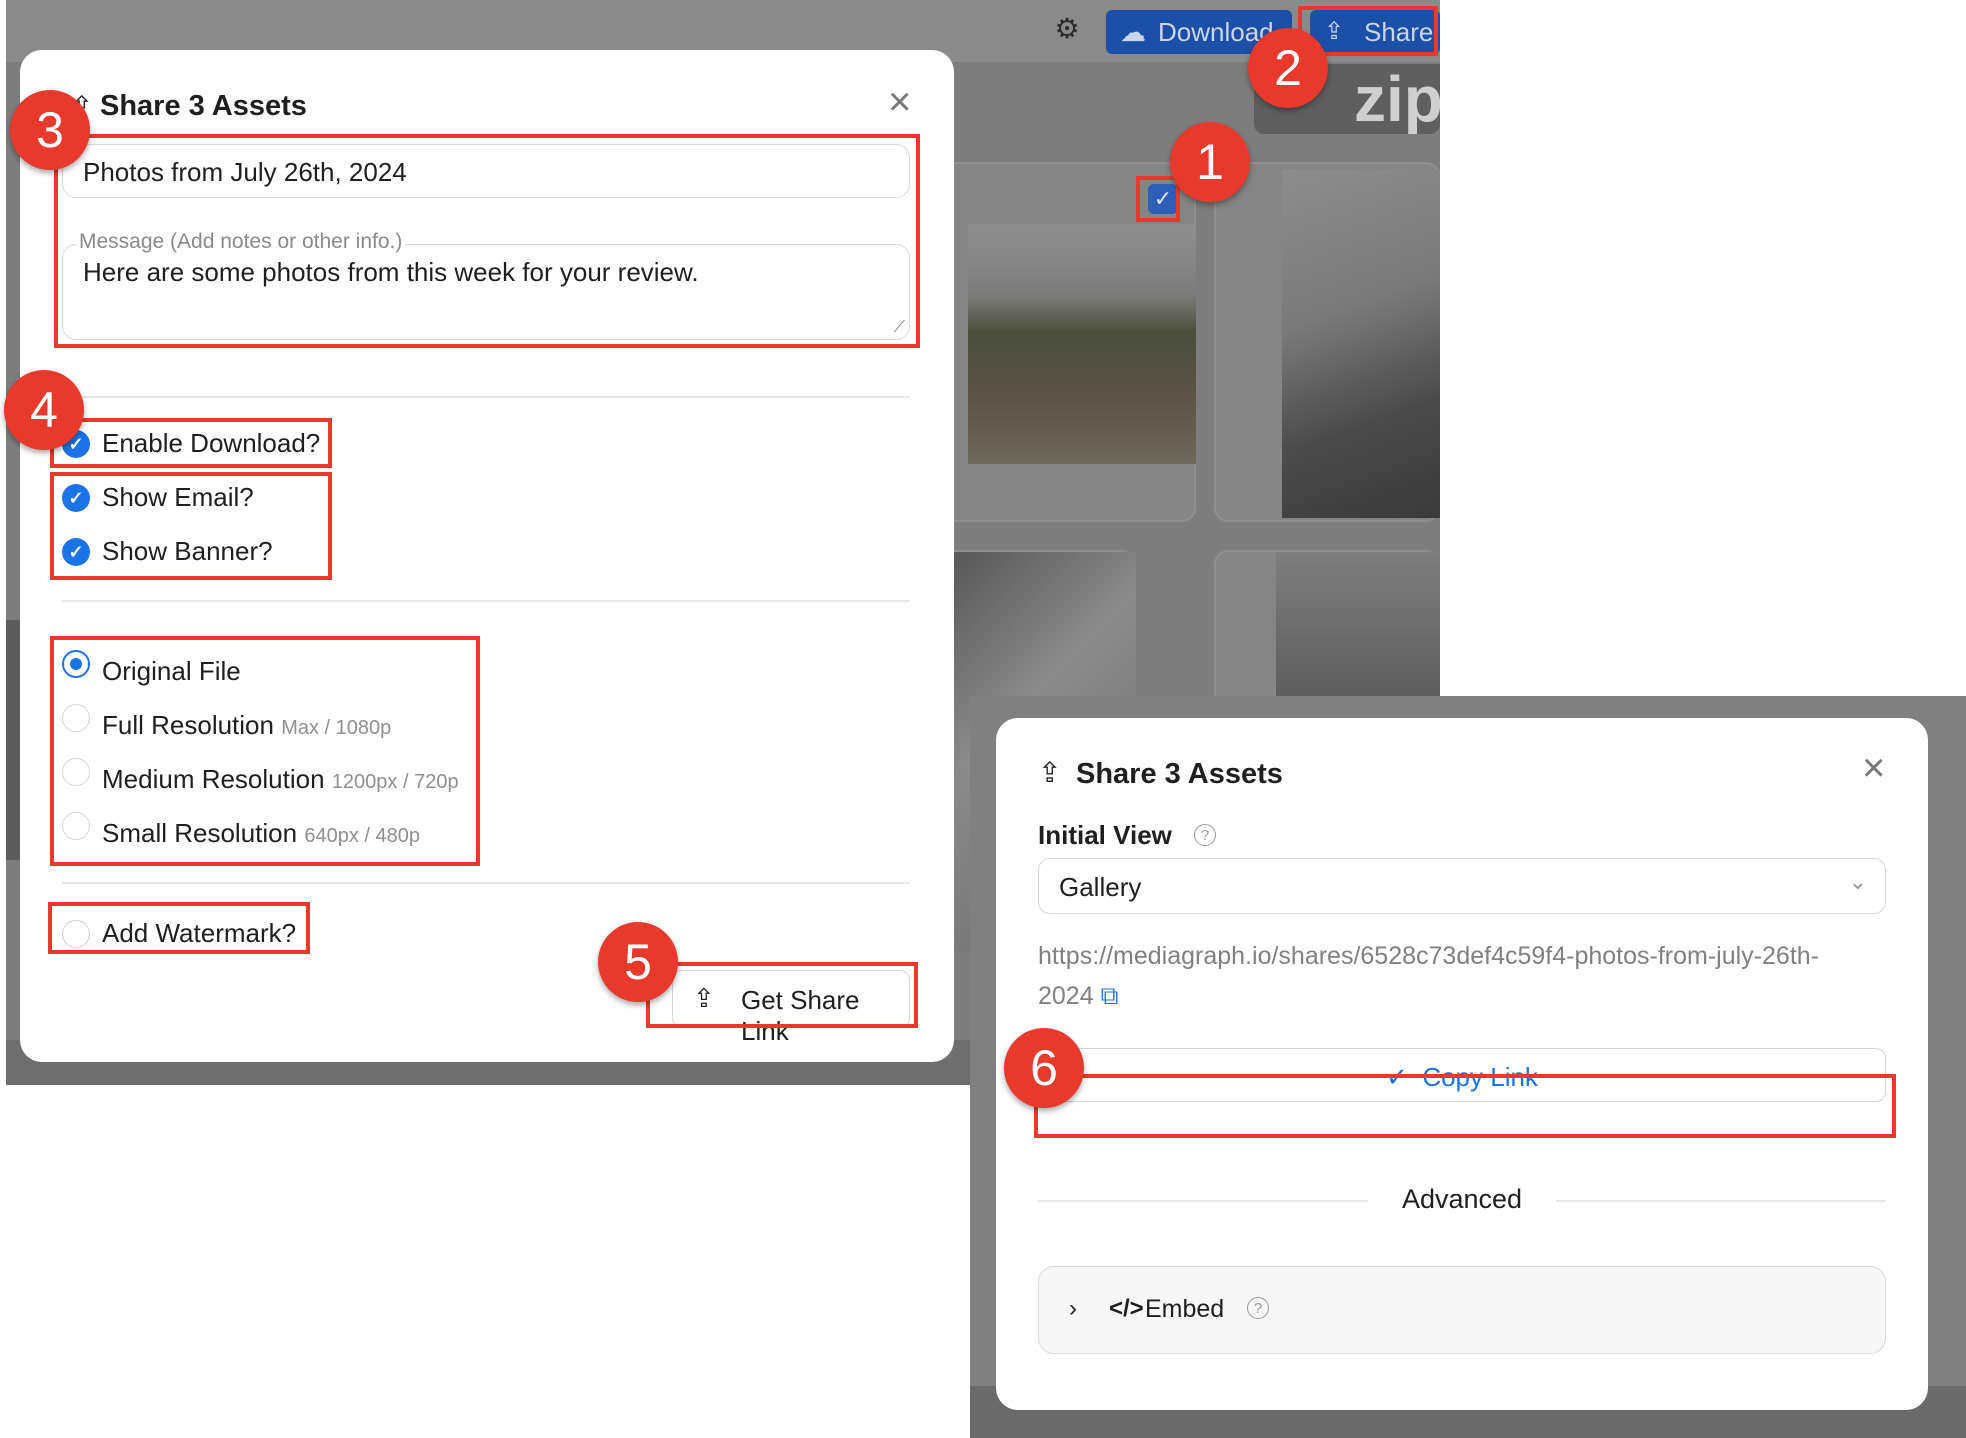  Describe the element at coordinates (1100, 887) in the screenshot. I see `initial-view-value: Gallery` at that location.